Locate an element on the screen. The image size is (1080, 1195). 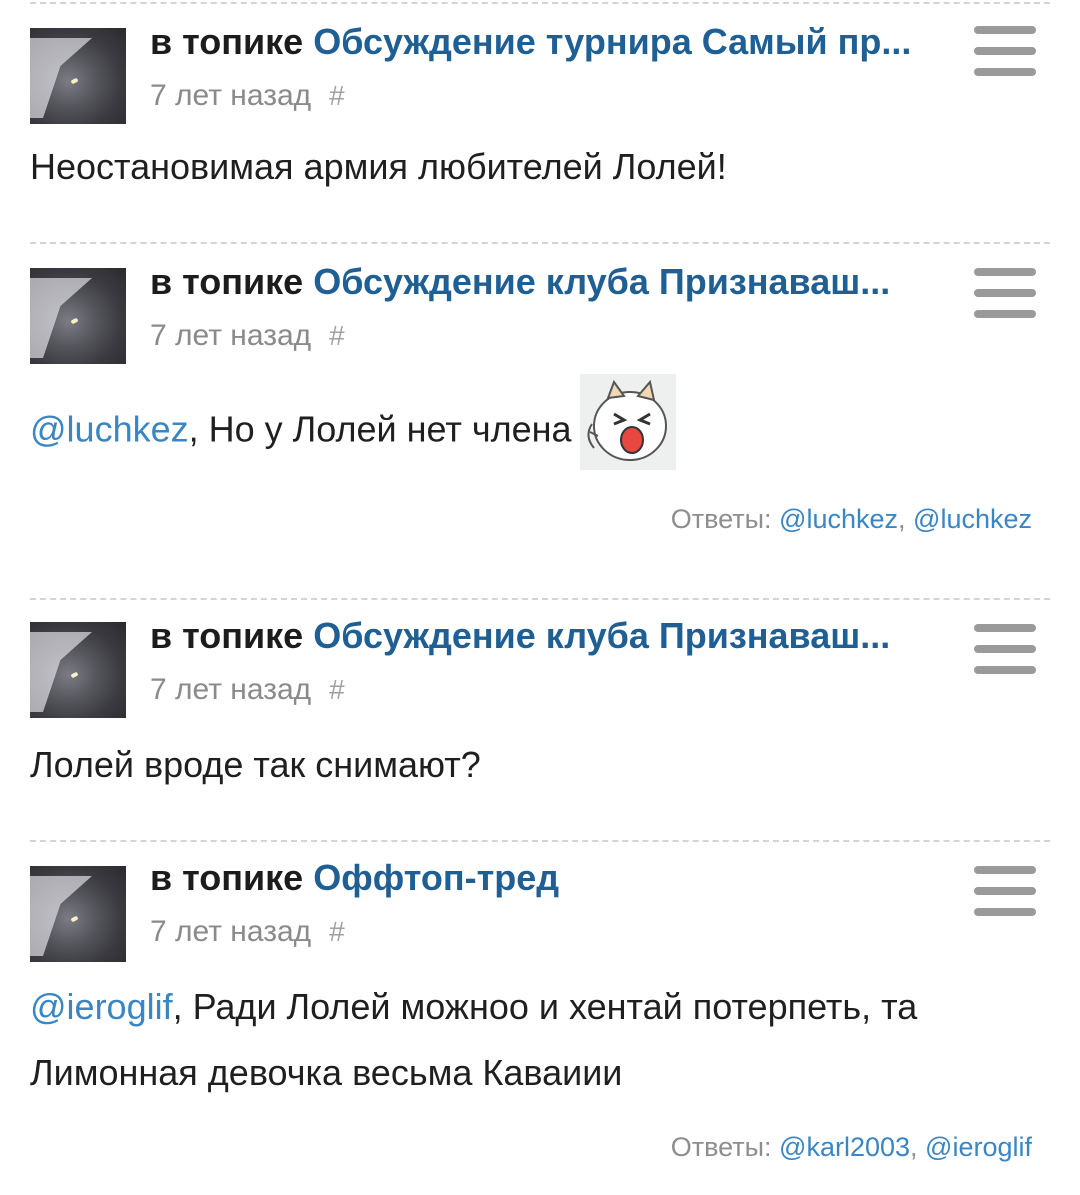
comment-text: Неостановимая армия любителей Лолей! is located at coordinates (530, 167).